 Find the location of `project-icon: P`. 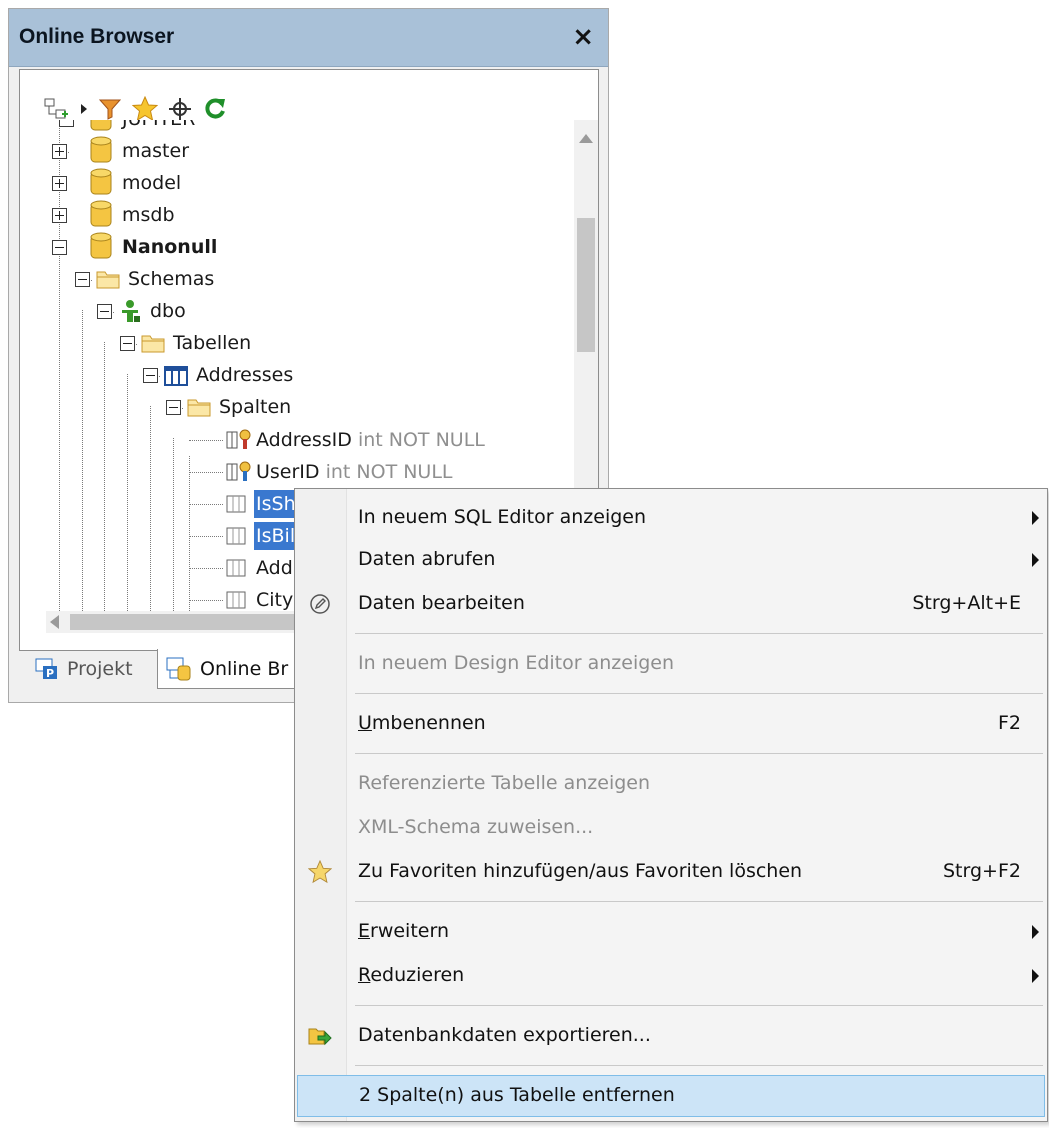

project-icon: P is located at coordinates (46, 669).